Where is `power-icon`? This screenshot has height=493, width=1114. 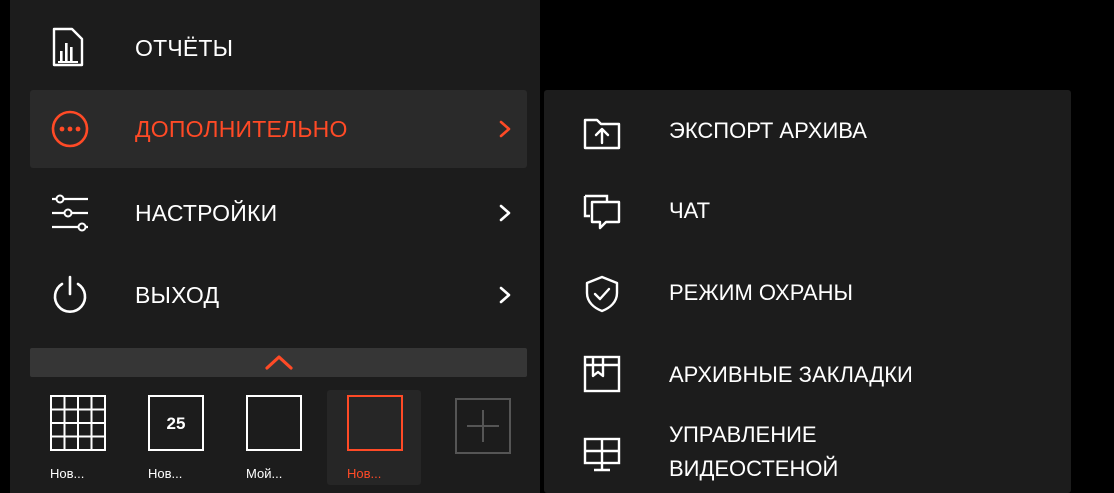
power-icon is located at coordinates (70, 294).